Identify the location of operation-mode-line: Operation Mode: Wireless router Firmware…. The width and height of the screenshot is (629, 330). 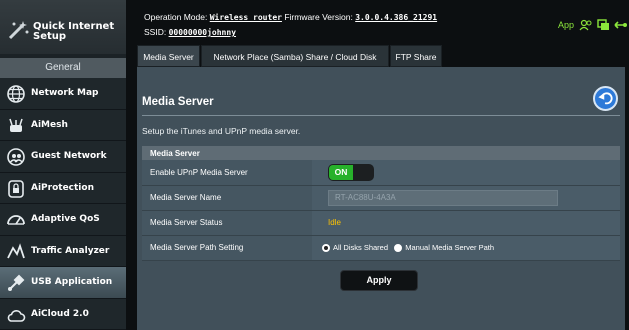
(290, 17).